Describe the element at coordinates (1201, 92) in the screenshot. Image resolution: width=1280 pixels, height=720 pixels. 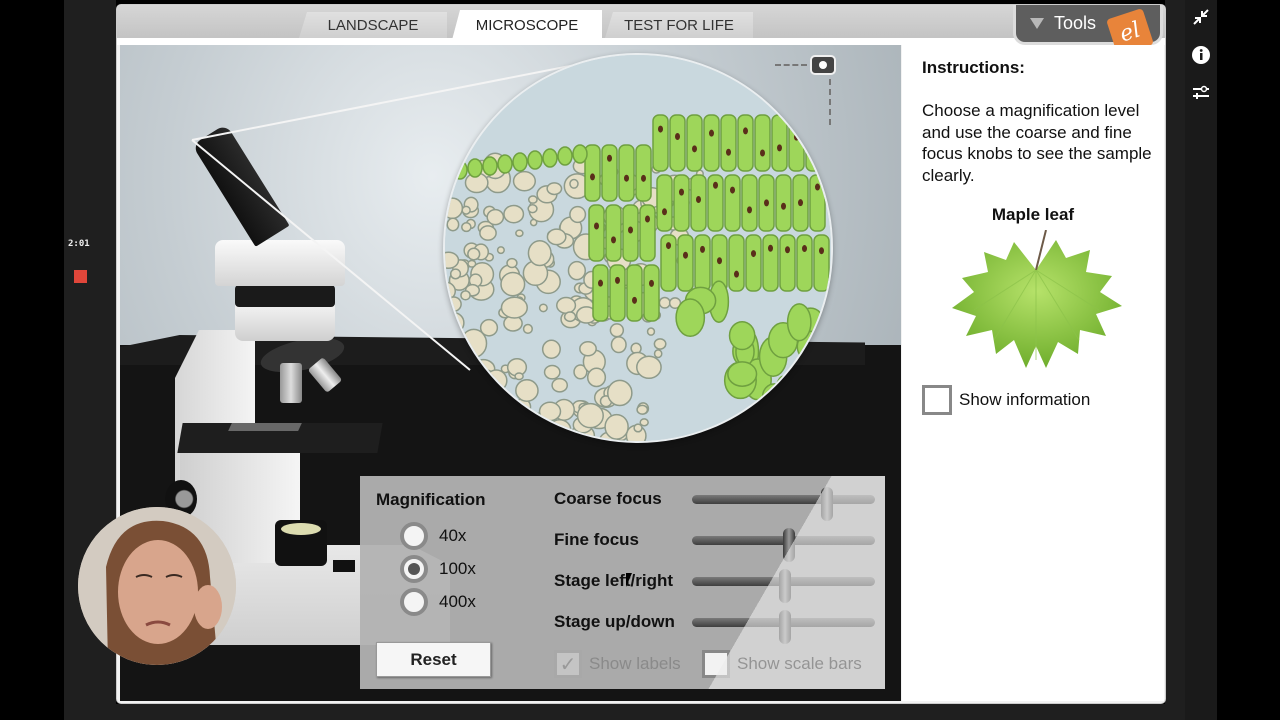
I see `sliders-icon` at that location.